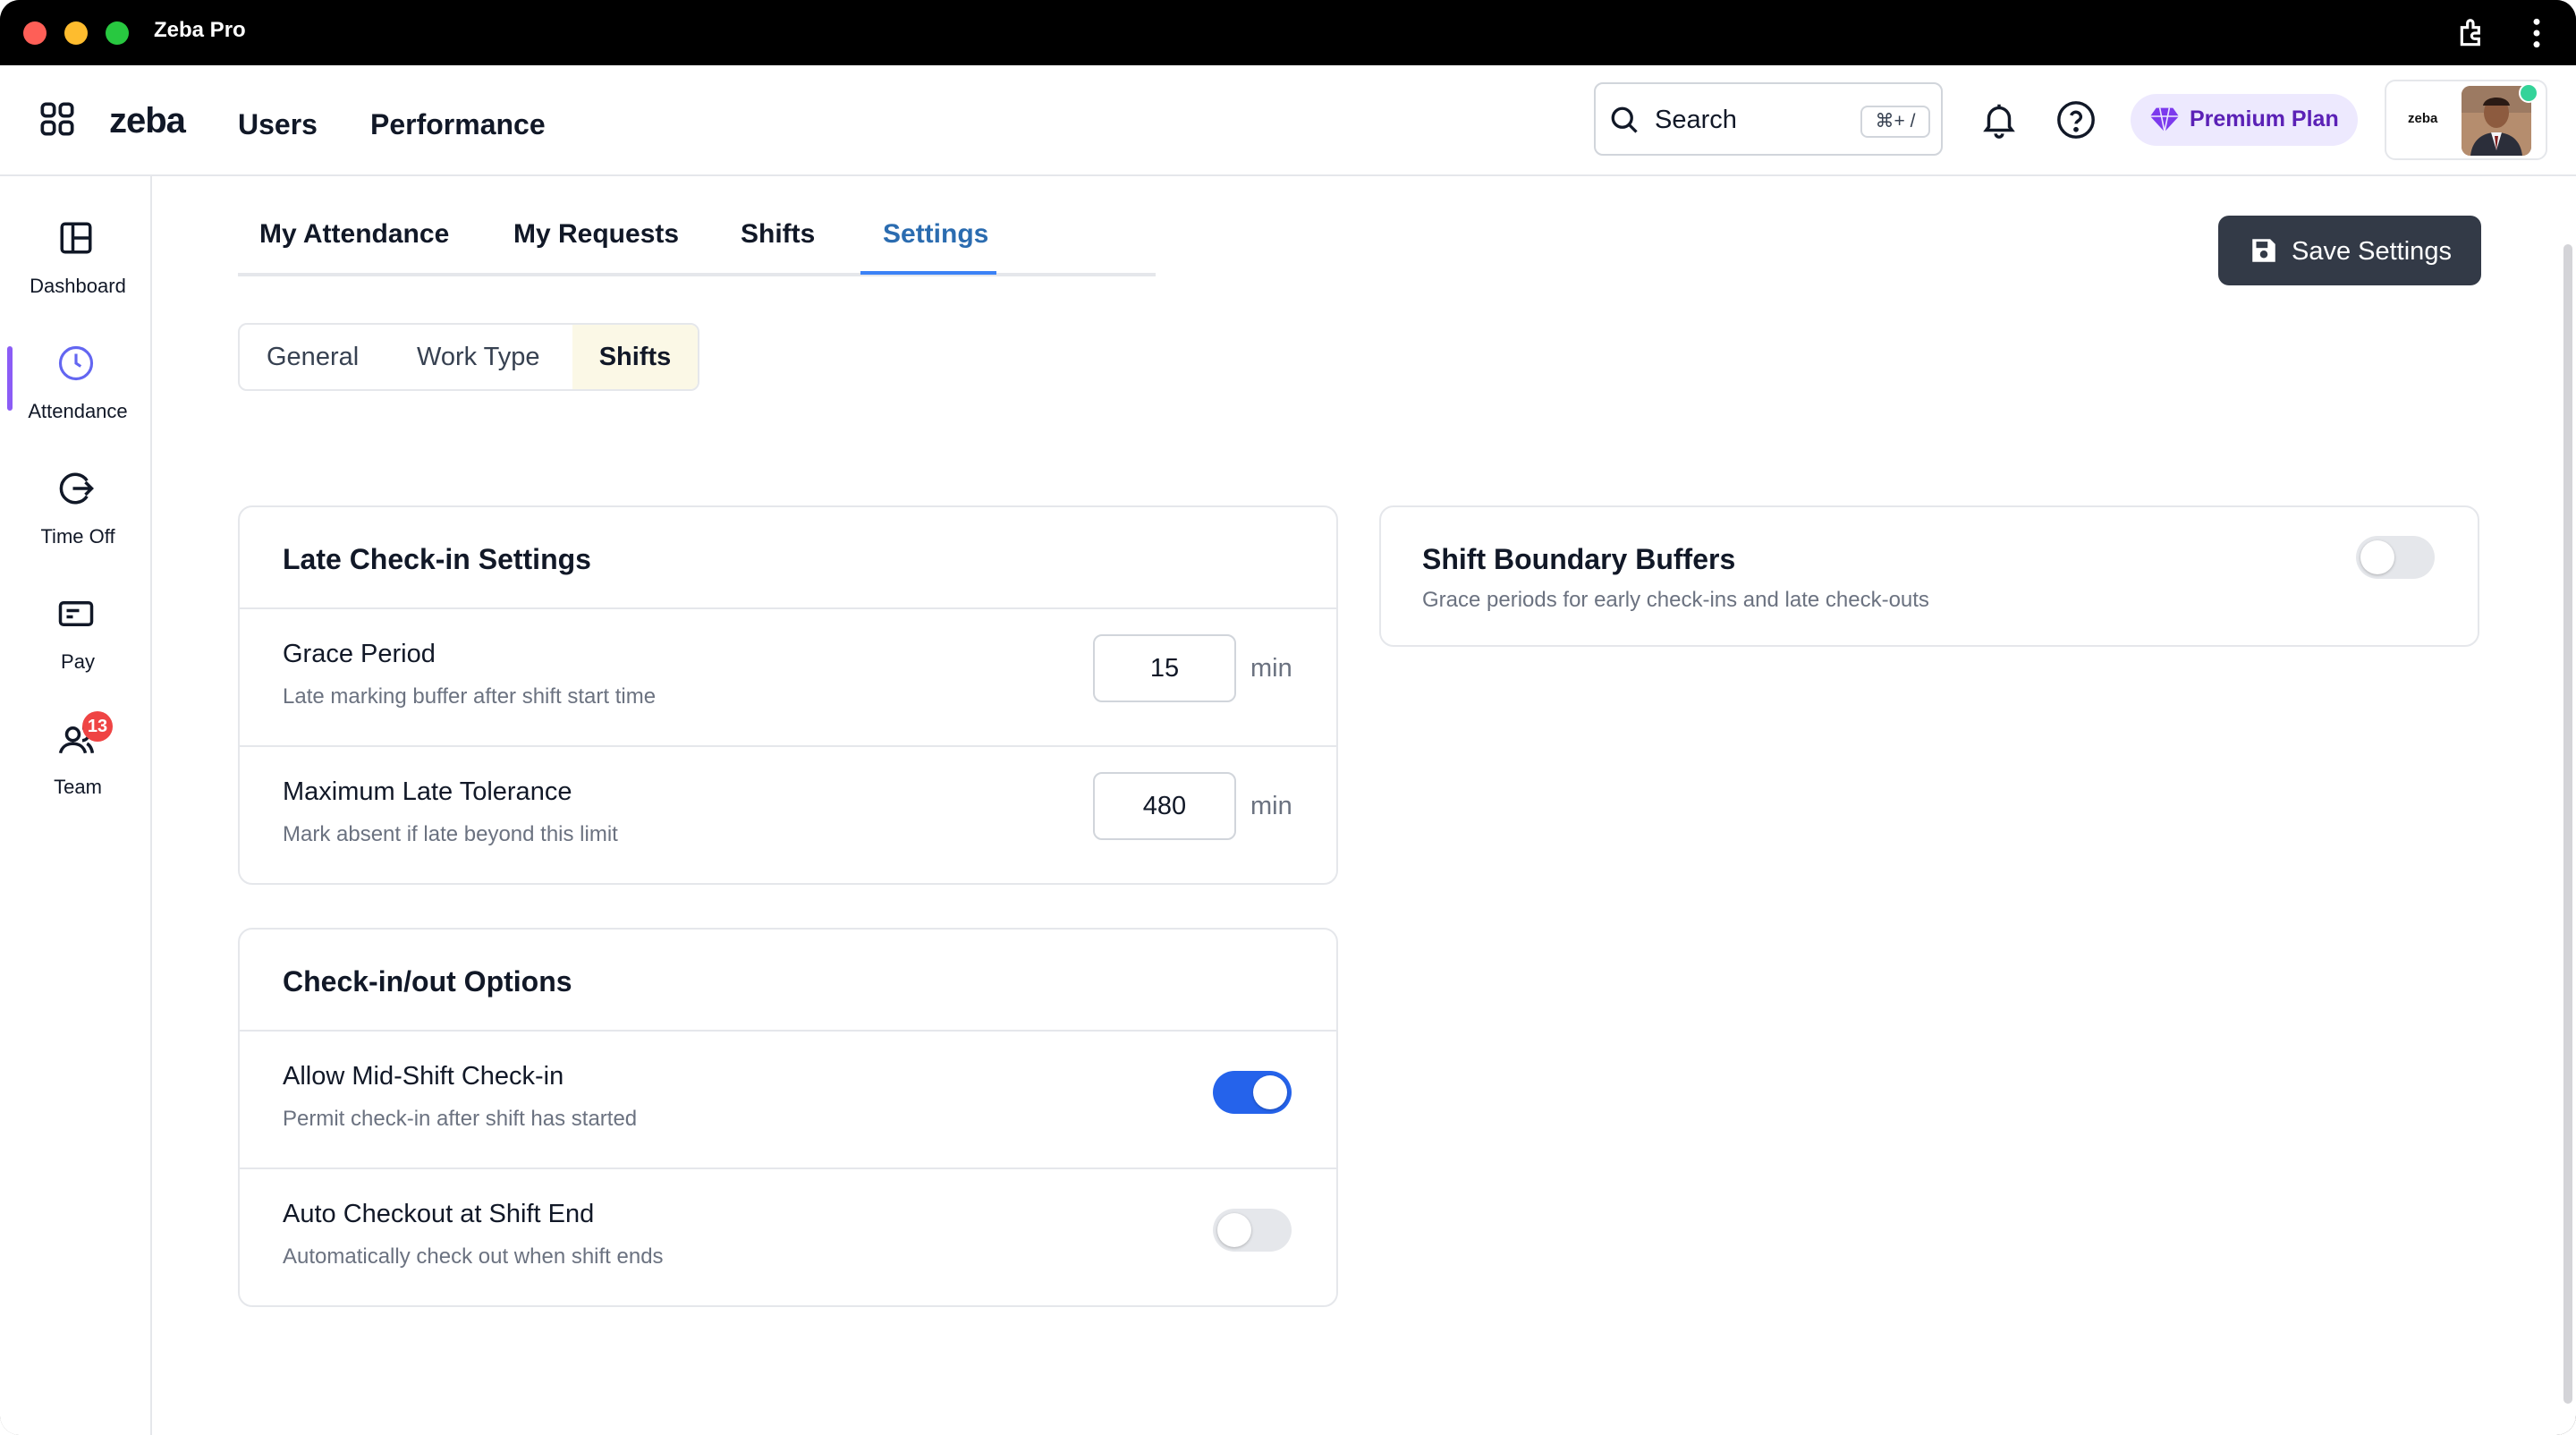  Describe the element at coordinates (2372, 251) in the screenshot. I see `save-settings-label: Save Settings` at that location.